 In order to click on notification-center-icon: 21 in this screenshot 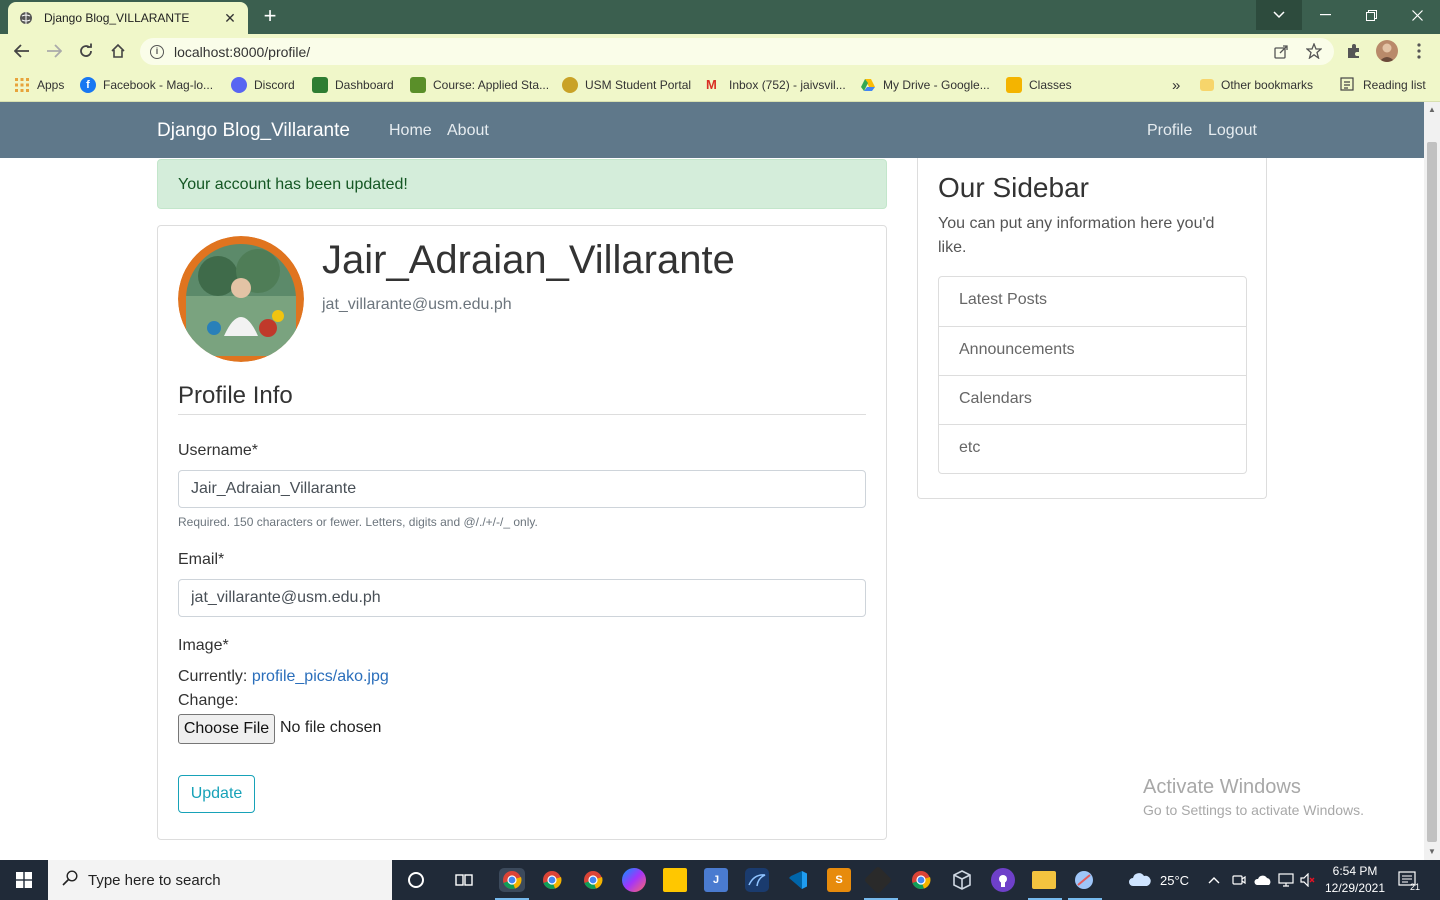, I will do `click(1409, 880)`.